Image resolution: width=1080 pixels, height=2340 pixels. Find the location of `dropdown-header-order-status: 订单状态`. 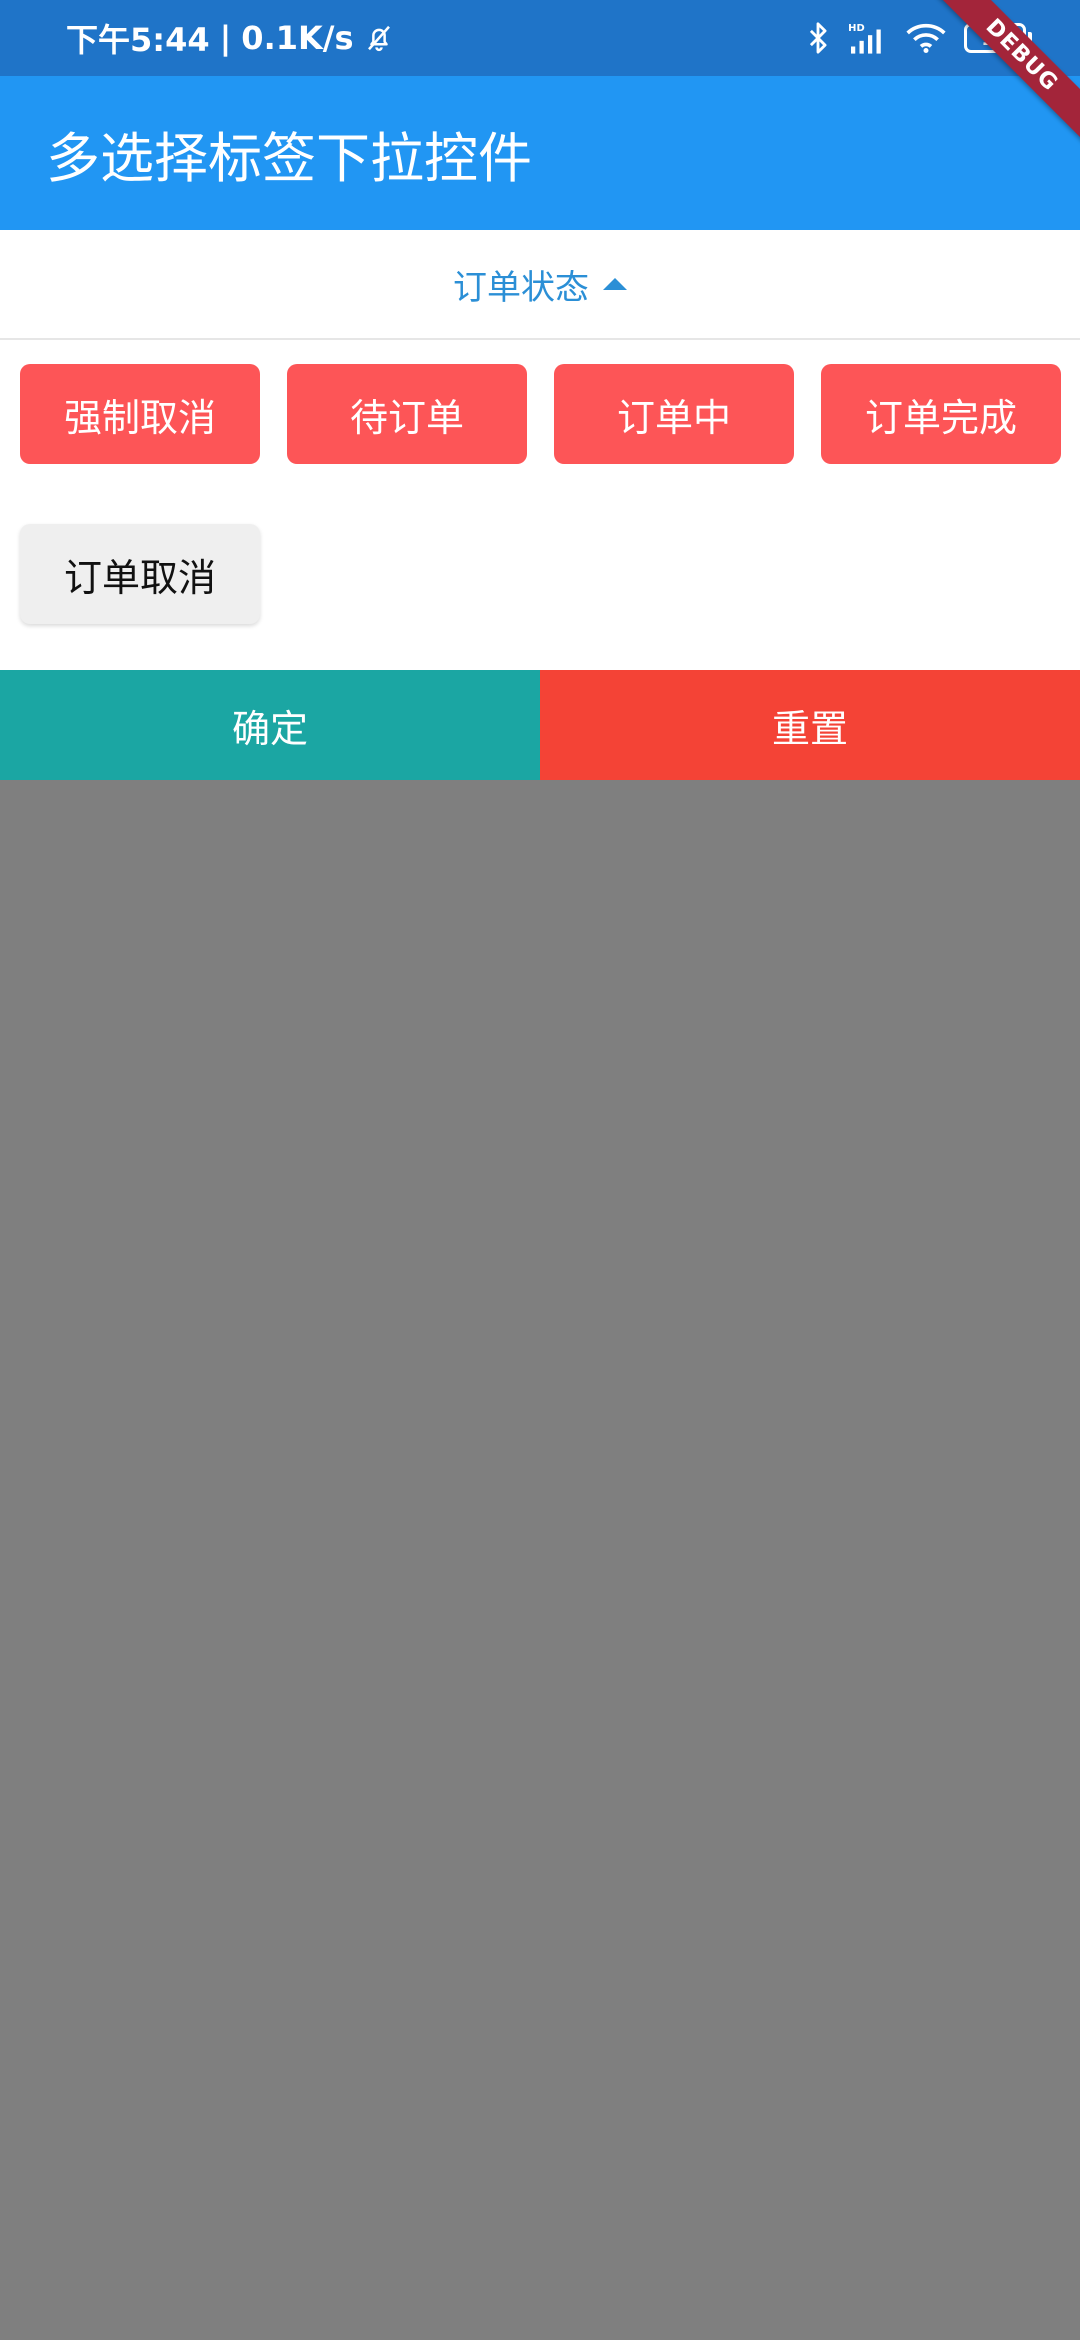

dropdown-header-order-status: 订单状态 is located at coordinates (540, 285).